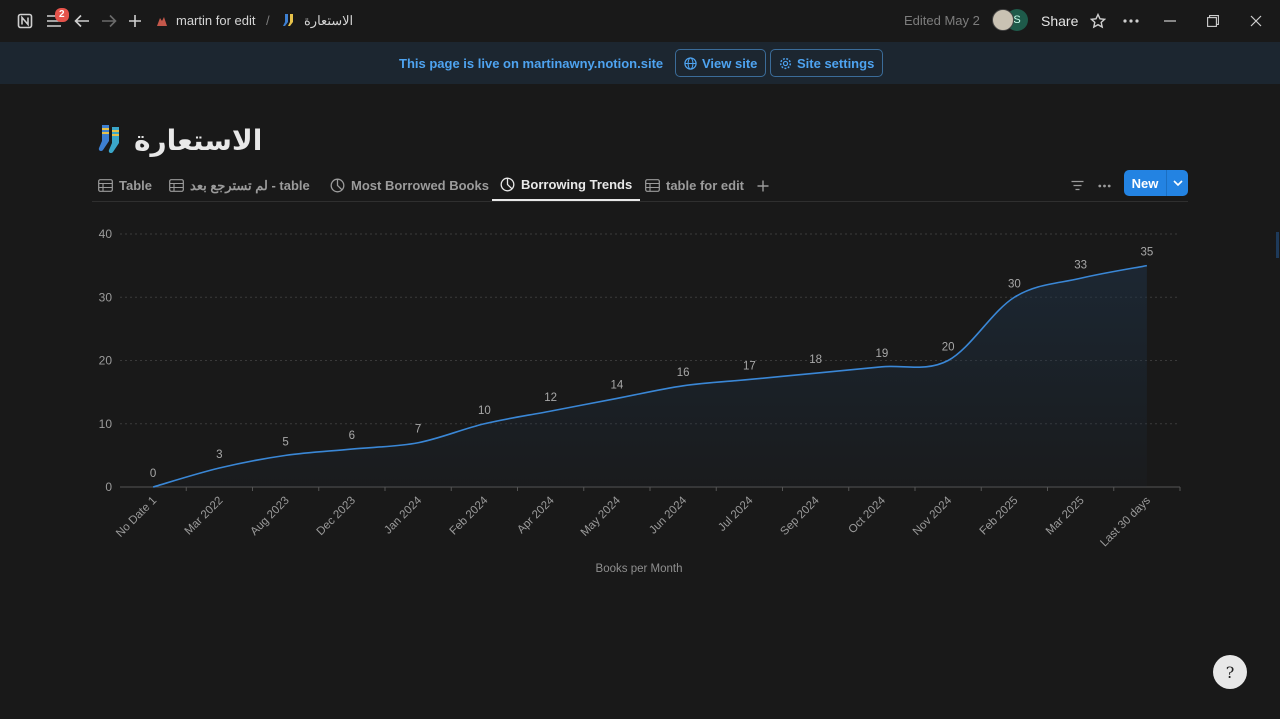 The height and width of the screenshot is (719, 1280). What do you see at coordinates (749, 366) in the screenshot?
I see `data-label: 17` at bounding box center [749, 366].